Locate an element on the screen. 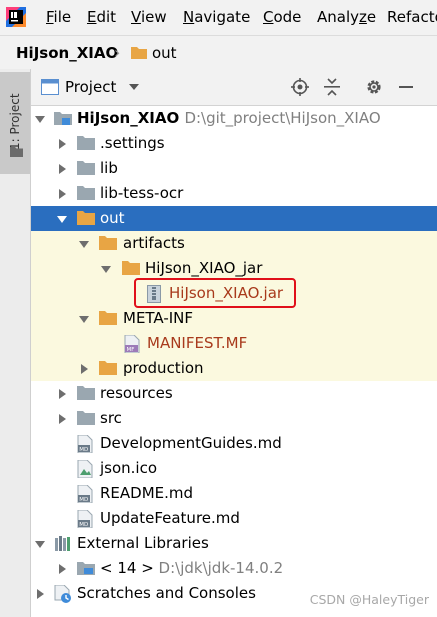 The image size is (437, 617). locate-target-icon is located at coordinates (300, 87).